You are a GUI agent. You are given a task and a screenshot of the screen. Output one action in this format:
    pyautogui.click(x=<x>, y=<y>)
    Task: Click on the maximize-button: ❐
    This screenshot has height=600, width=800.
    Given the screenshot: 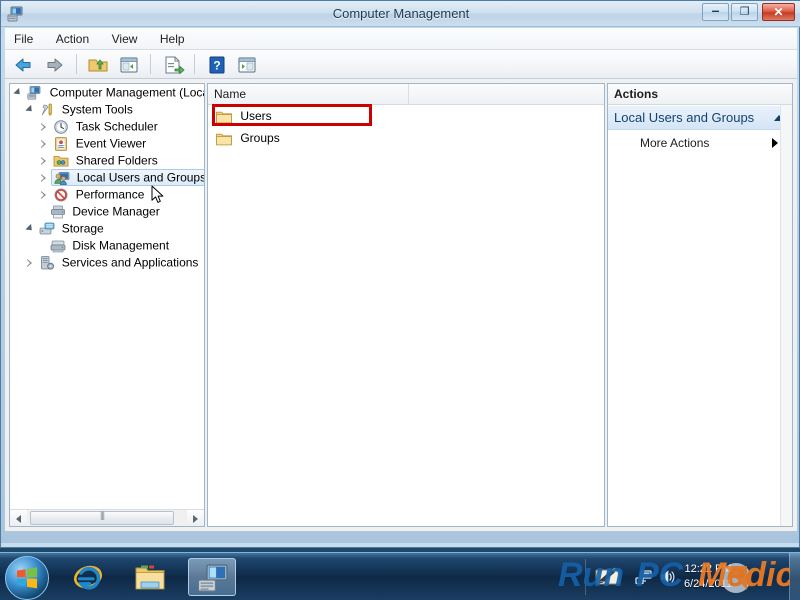 What is the action you would take?
    pyautogui.click(x=744, y=12)
    